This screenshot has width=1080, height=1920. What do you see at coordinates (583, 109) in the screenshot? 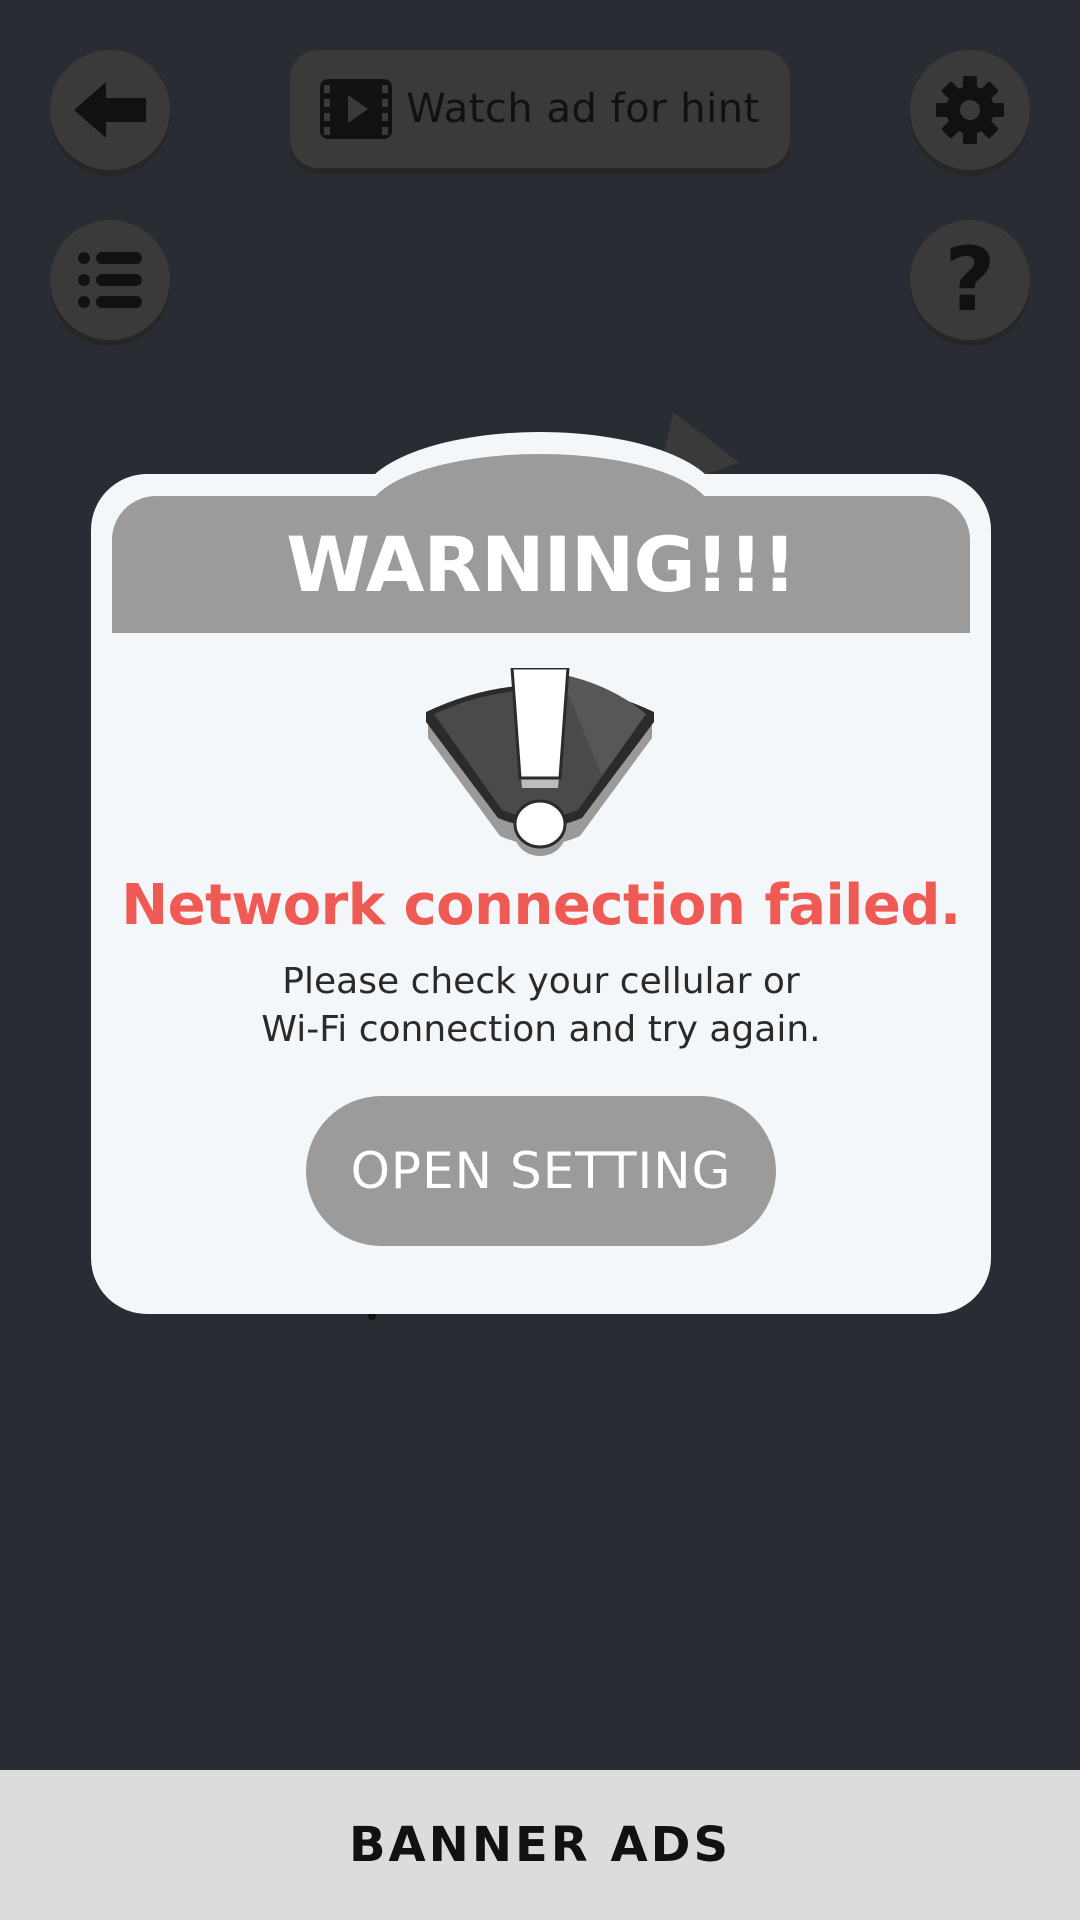
I see `hint-button-label: Watch ad for hint` at bounding box center [583, 109].